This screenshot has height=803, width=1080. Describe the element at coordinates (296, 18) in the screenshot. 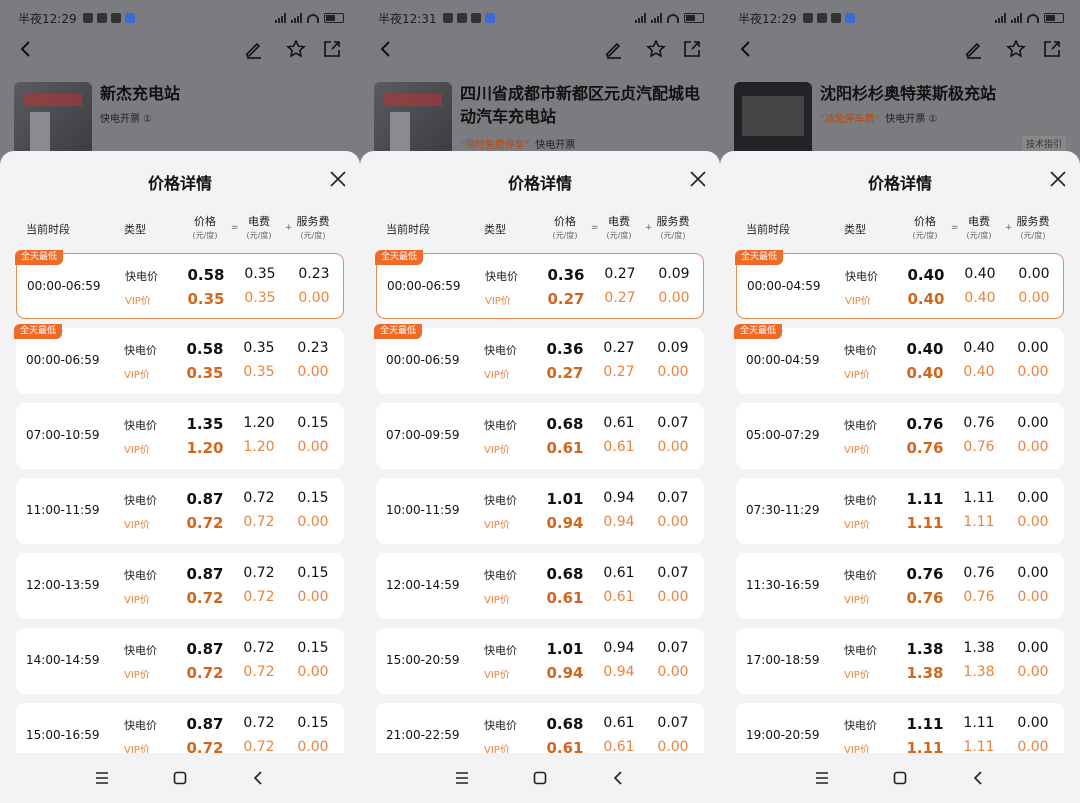

I see `signal-icon` at that location.